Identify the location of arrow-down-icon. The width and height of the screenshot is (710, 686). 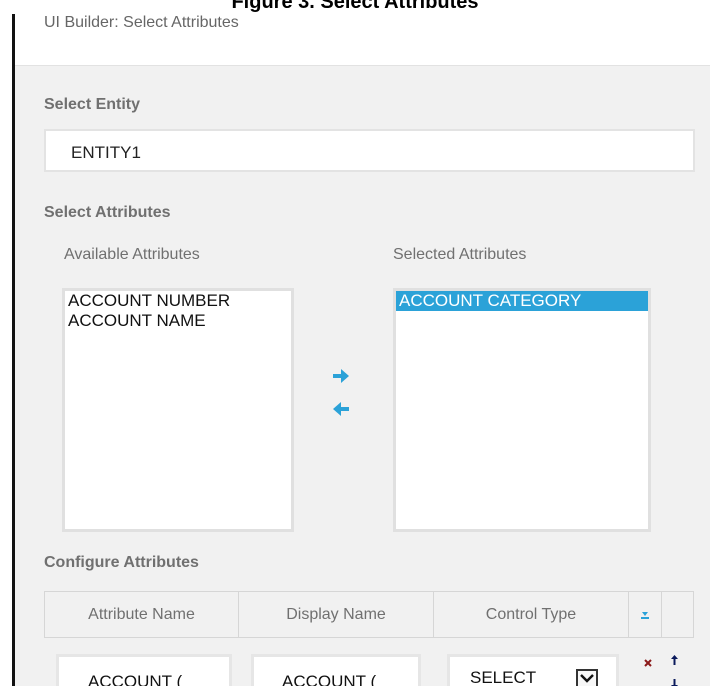
(674, 681).